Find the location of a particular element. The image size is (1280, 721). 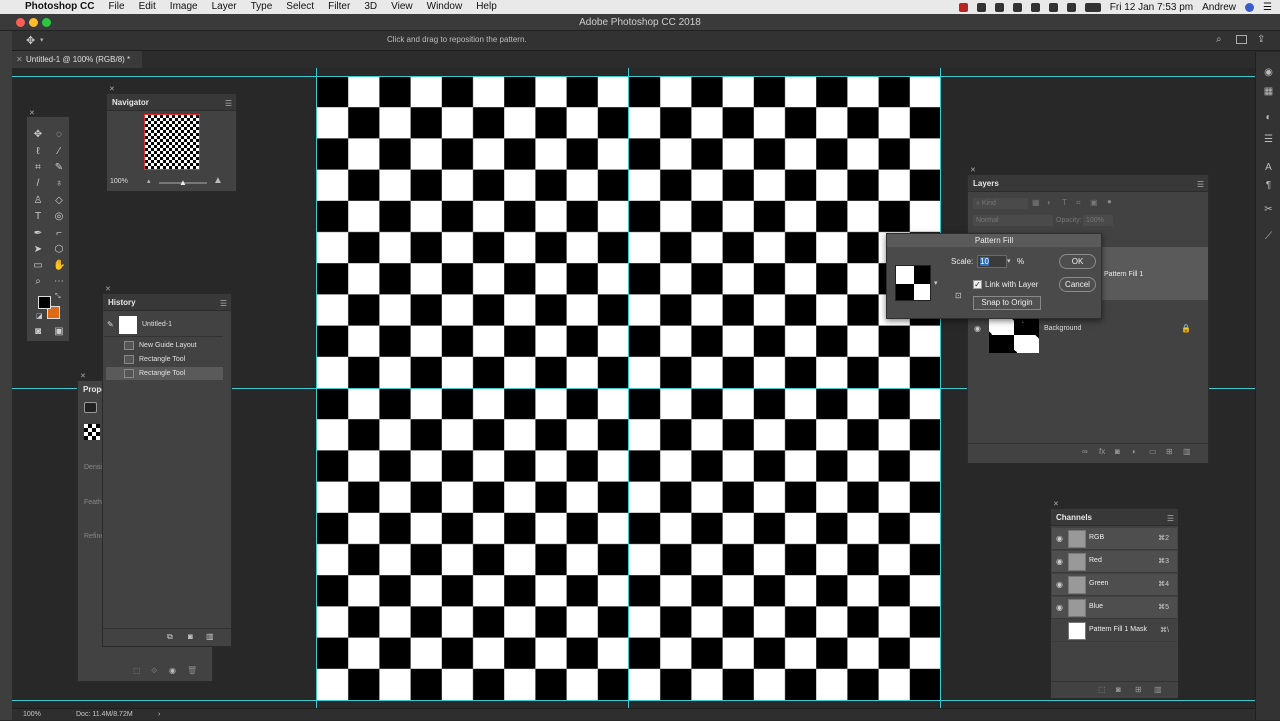

swap-colors-icon: ⤡ is located at coordinates (58, 297).